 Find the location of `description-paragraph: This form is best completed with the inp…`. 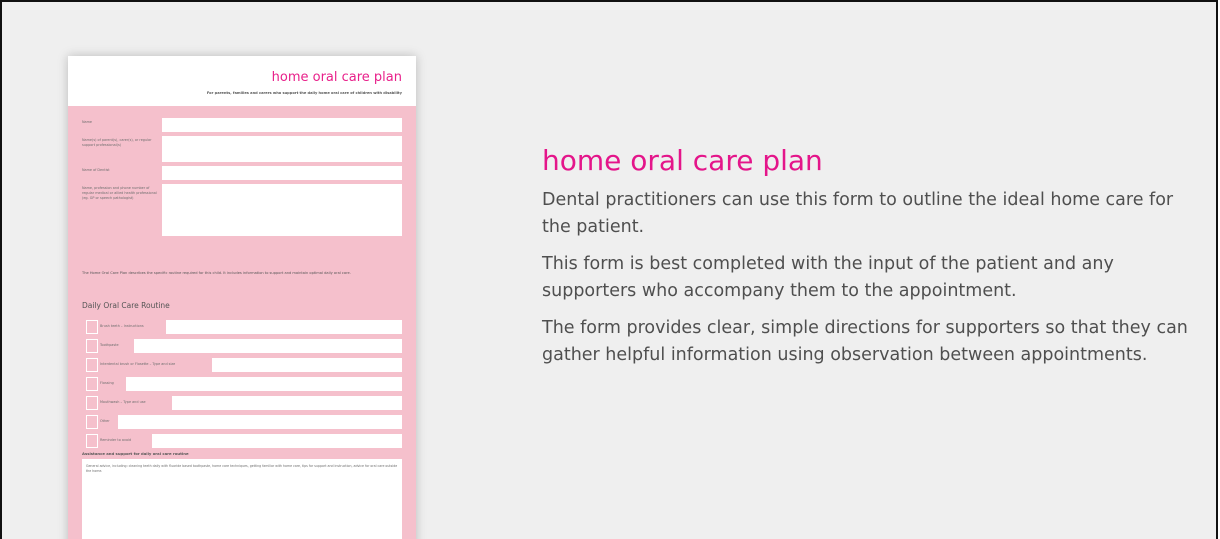

description-paragraph: This form is best completed with the inp… is located at coordinates (828, 277).